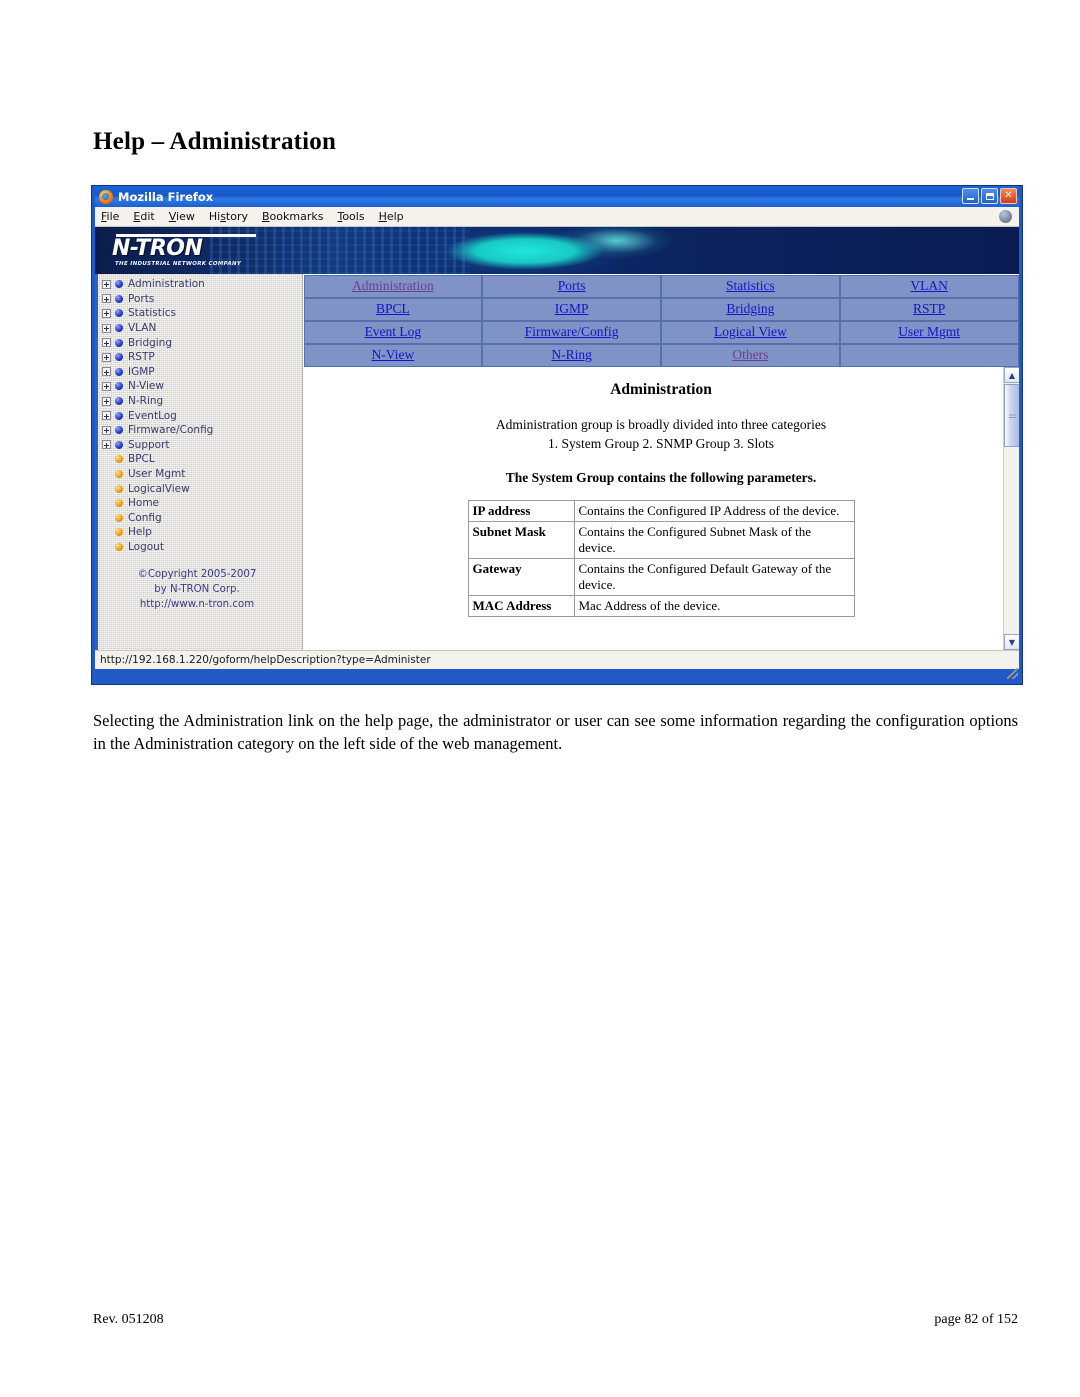 The width and height of the screenshot is (1080, 1397). Describe the element at coordinates (200, 328) in the screenshot. I see `sidebar-item-vlan: VLAN` at that location.